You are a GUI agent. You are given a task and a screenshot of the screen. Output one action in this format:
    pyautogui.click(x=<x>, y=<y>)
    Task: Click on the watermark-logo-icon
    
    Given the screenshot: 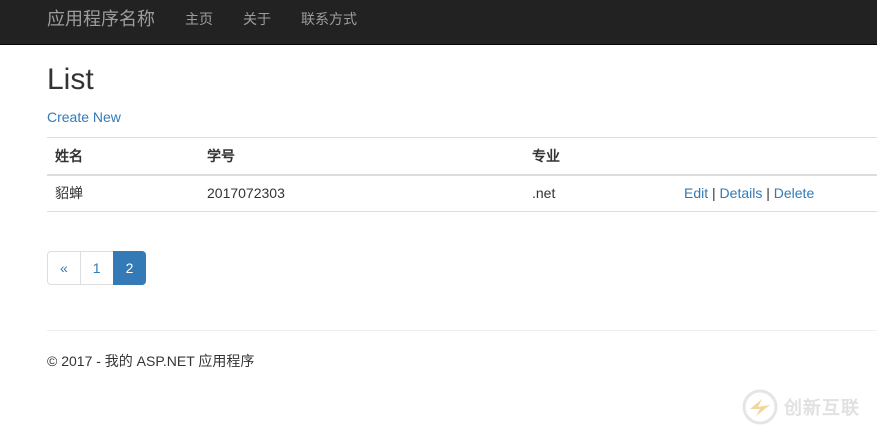 What is the action you would take?
    pyautogui.click(x=760, y=407)
    